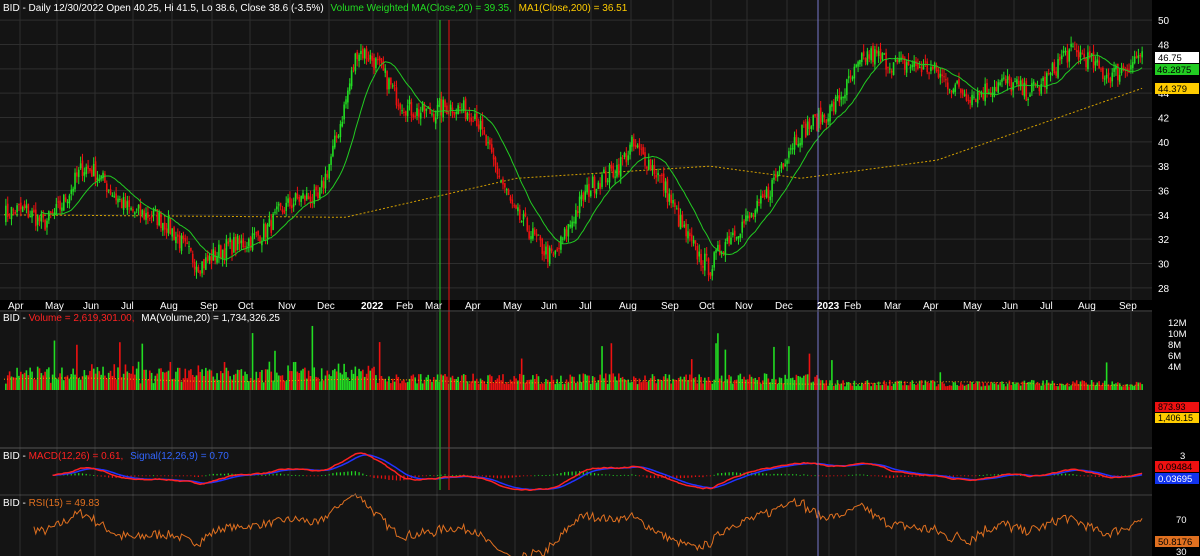 Image resolution: width=1200 pixels, height=556 pixels. I want to click on signal-badge: 0.03695, so click(1177, 479).